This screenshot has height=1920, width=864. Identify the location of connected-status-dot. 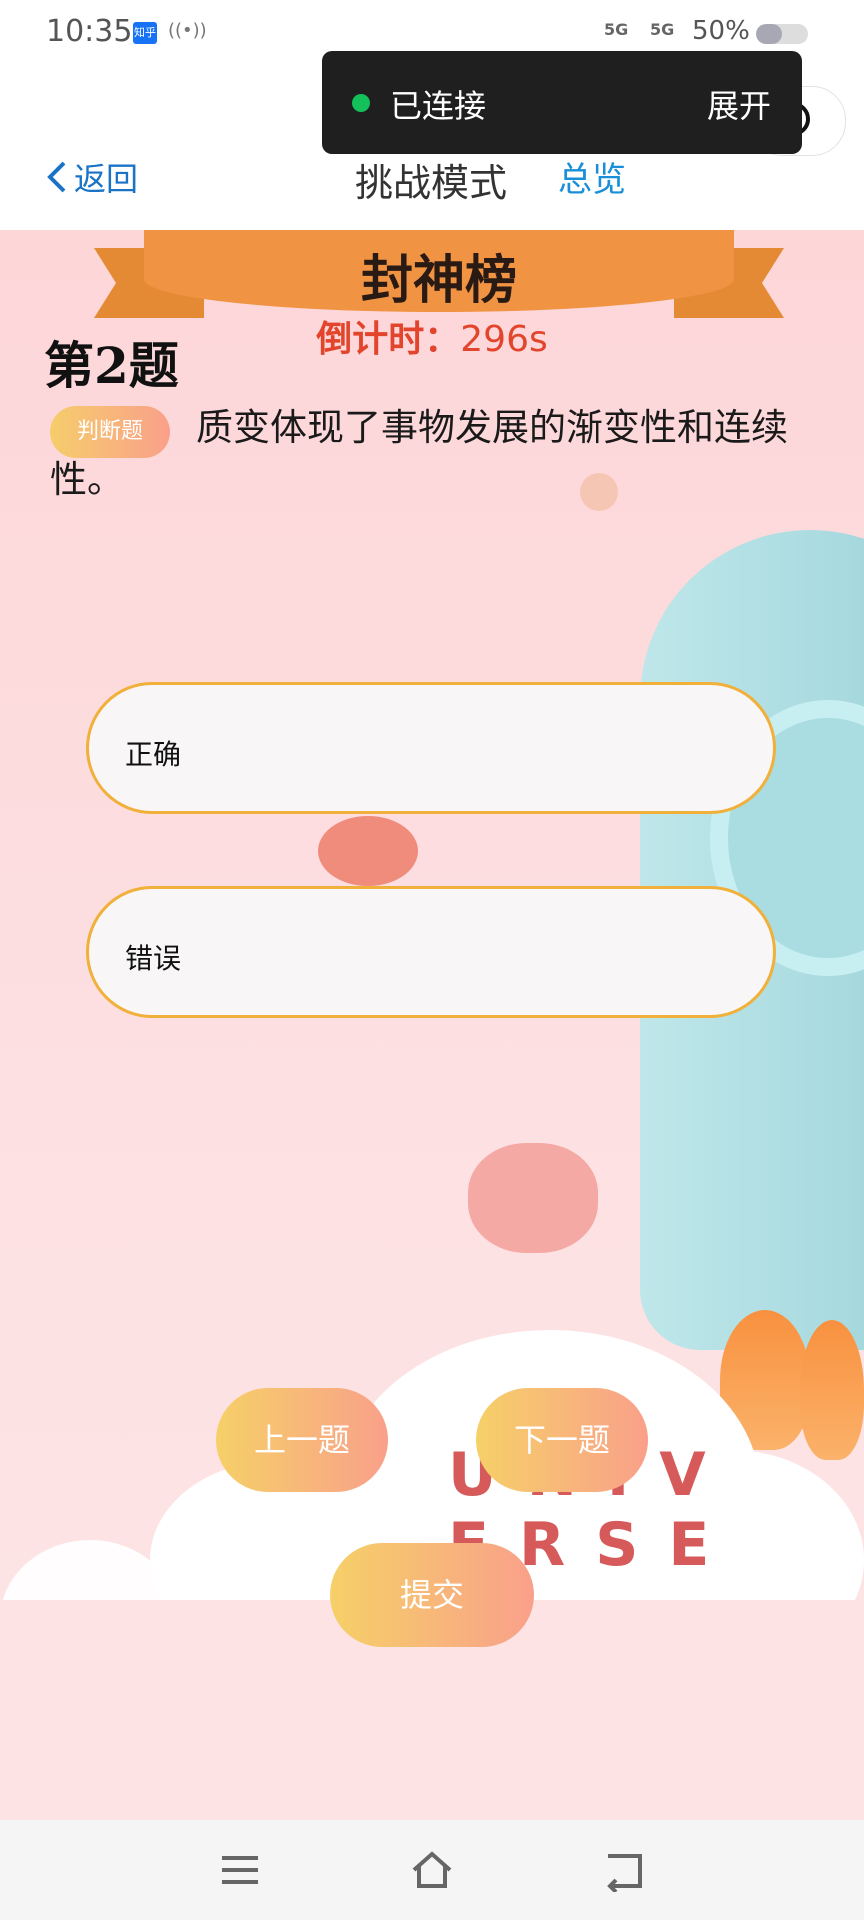
(361, 103).